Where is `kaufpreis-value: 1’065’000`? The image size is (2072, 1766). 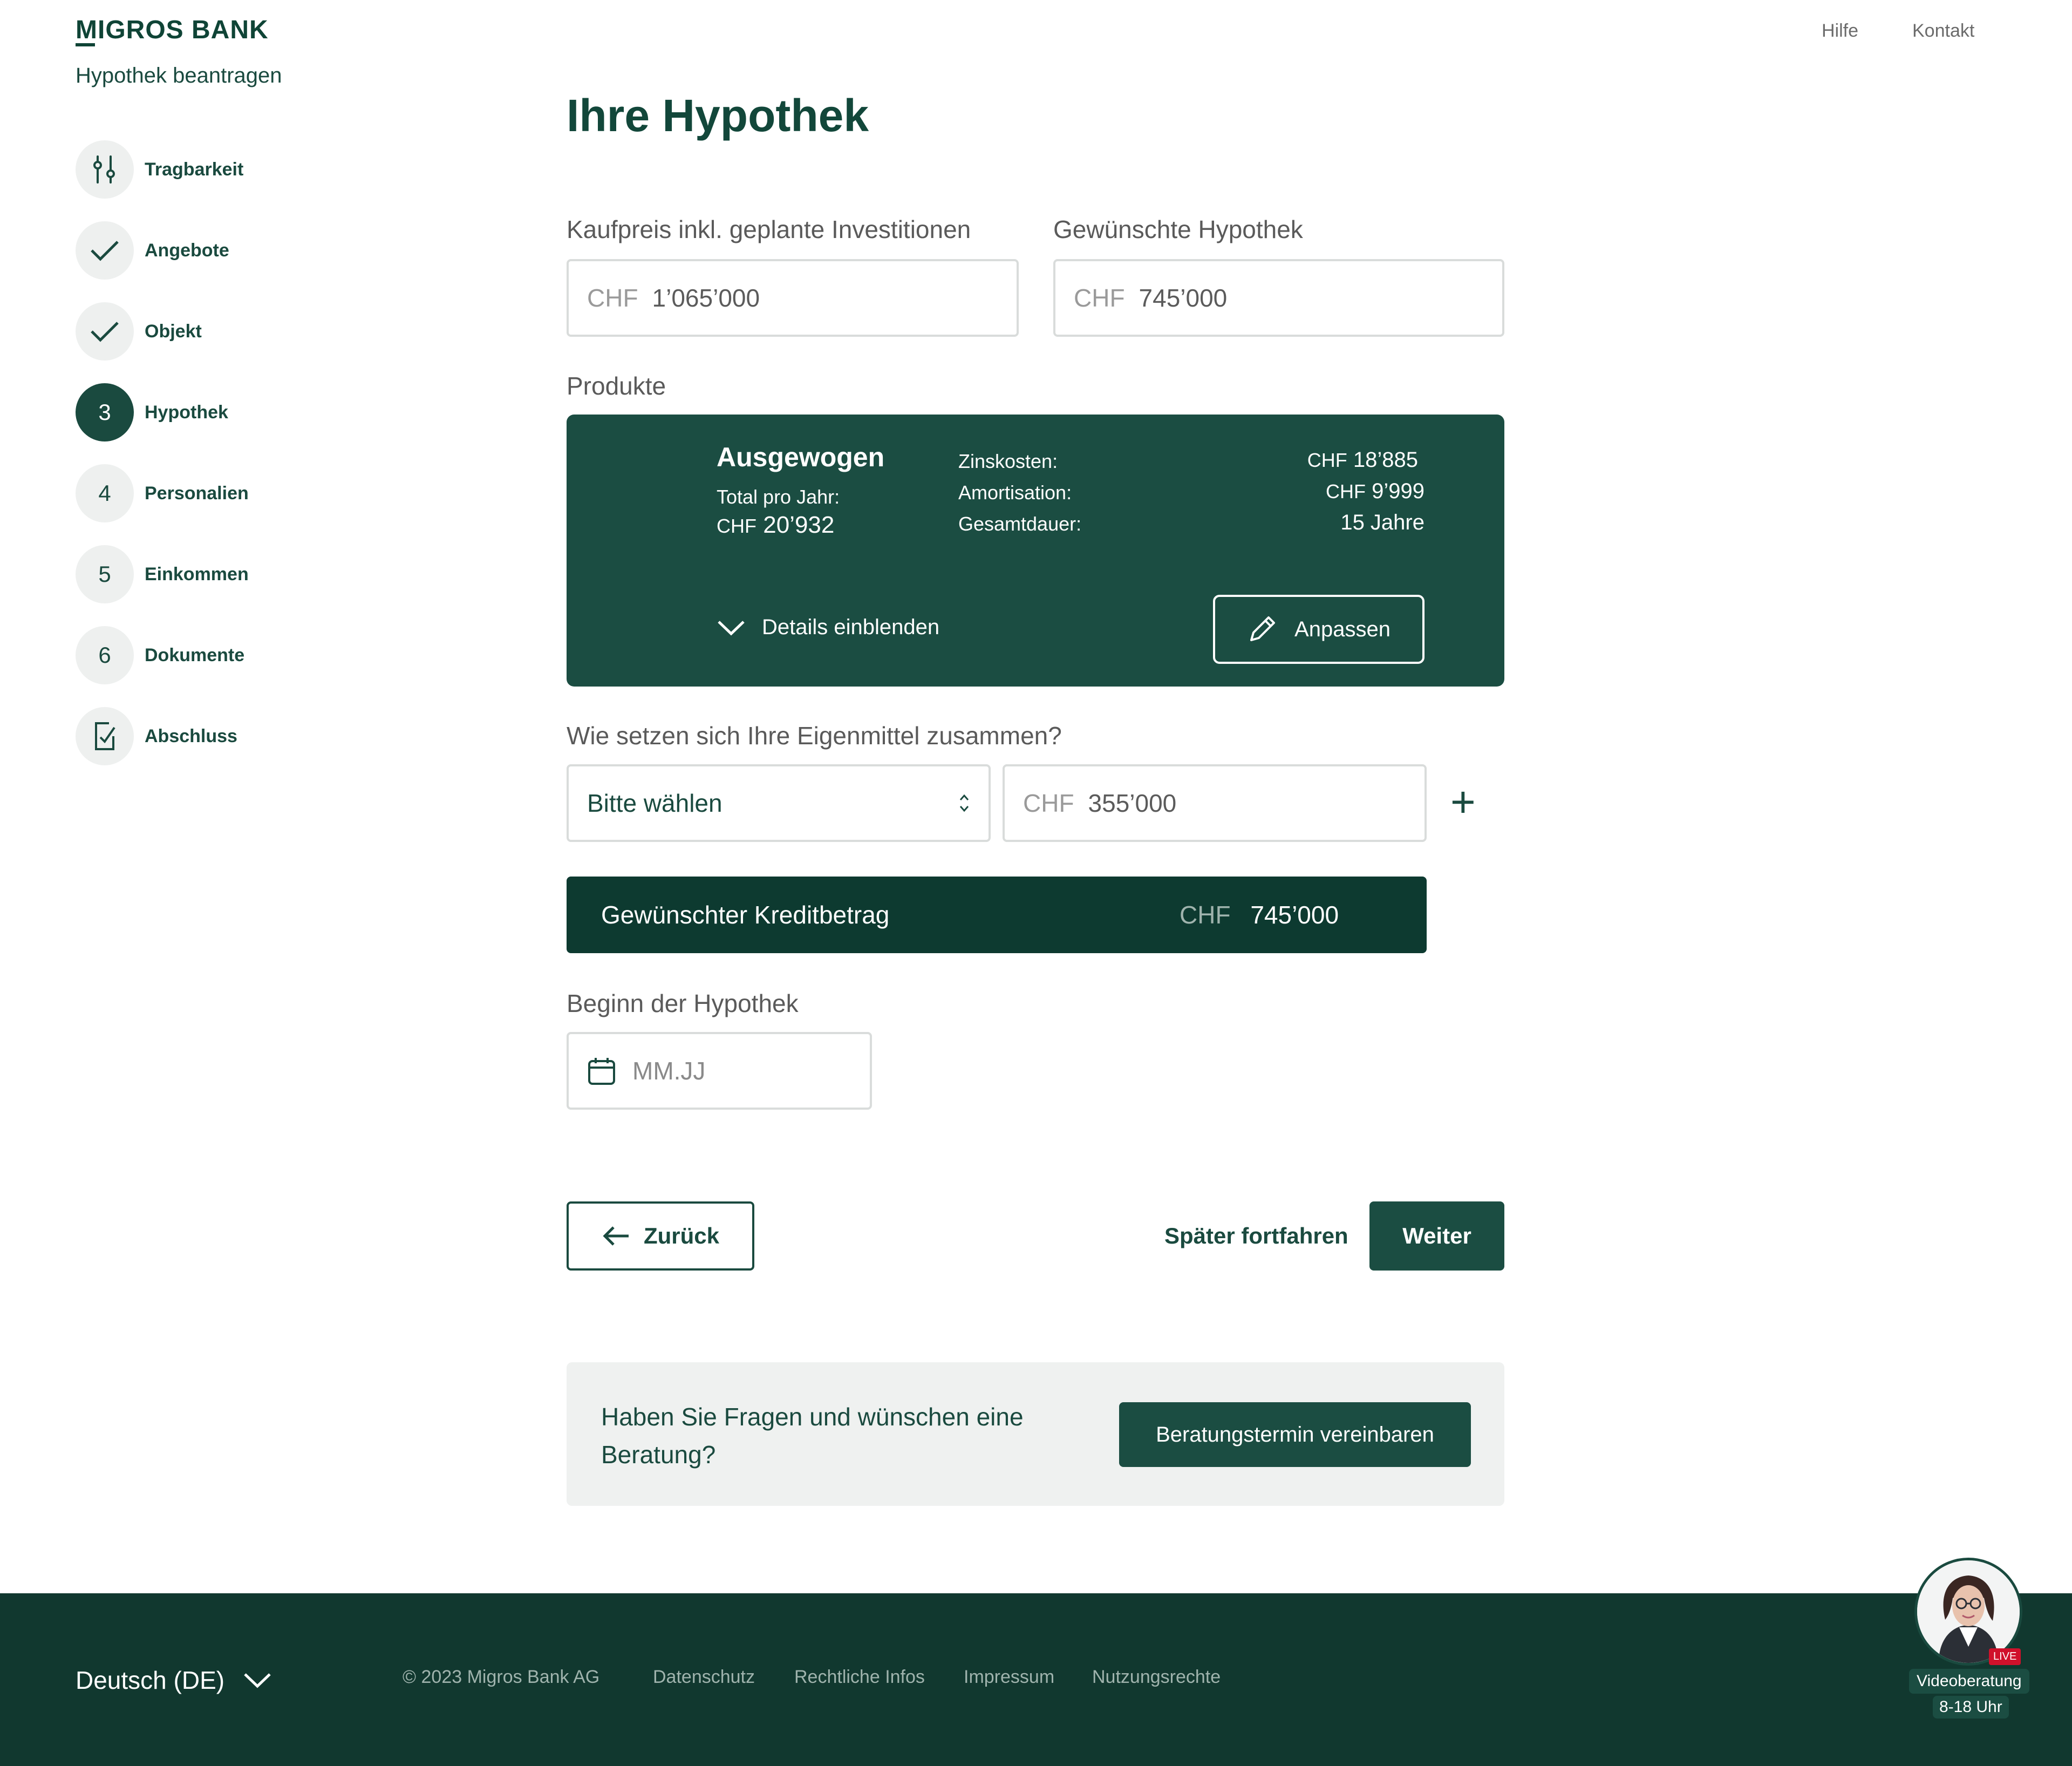 kaufpreis-value: 1’065’000 is located at coordinates (706, 298).